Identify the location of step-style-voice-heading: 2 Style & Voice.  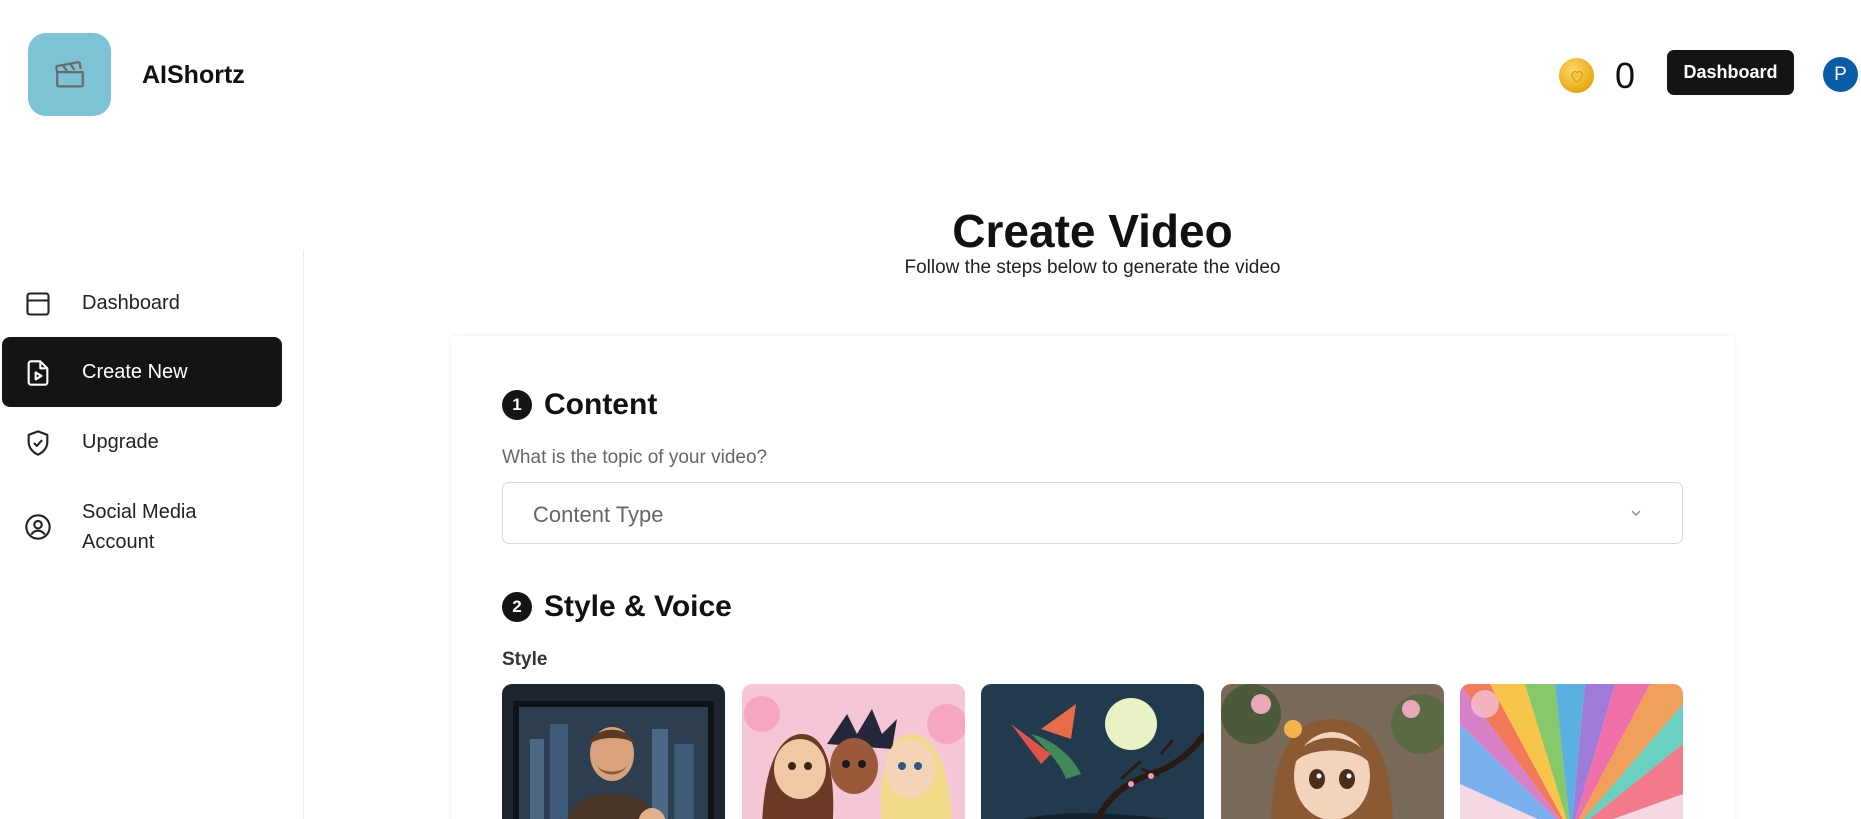
(617, 607).